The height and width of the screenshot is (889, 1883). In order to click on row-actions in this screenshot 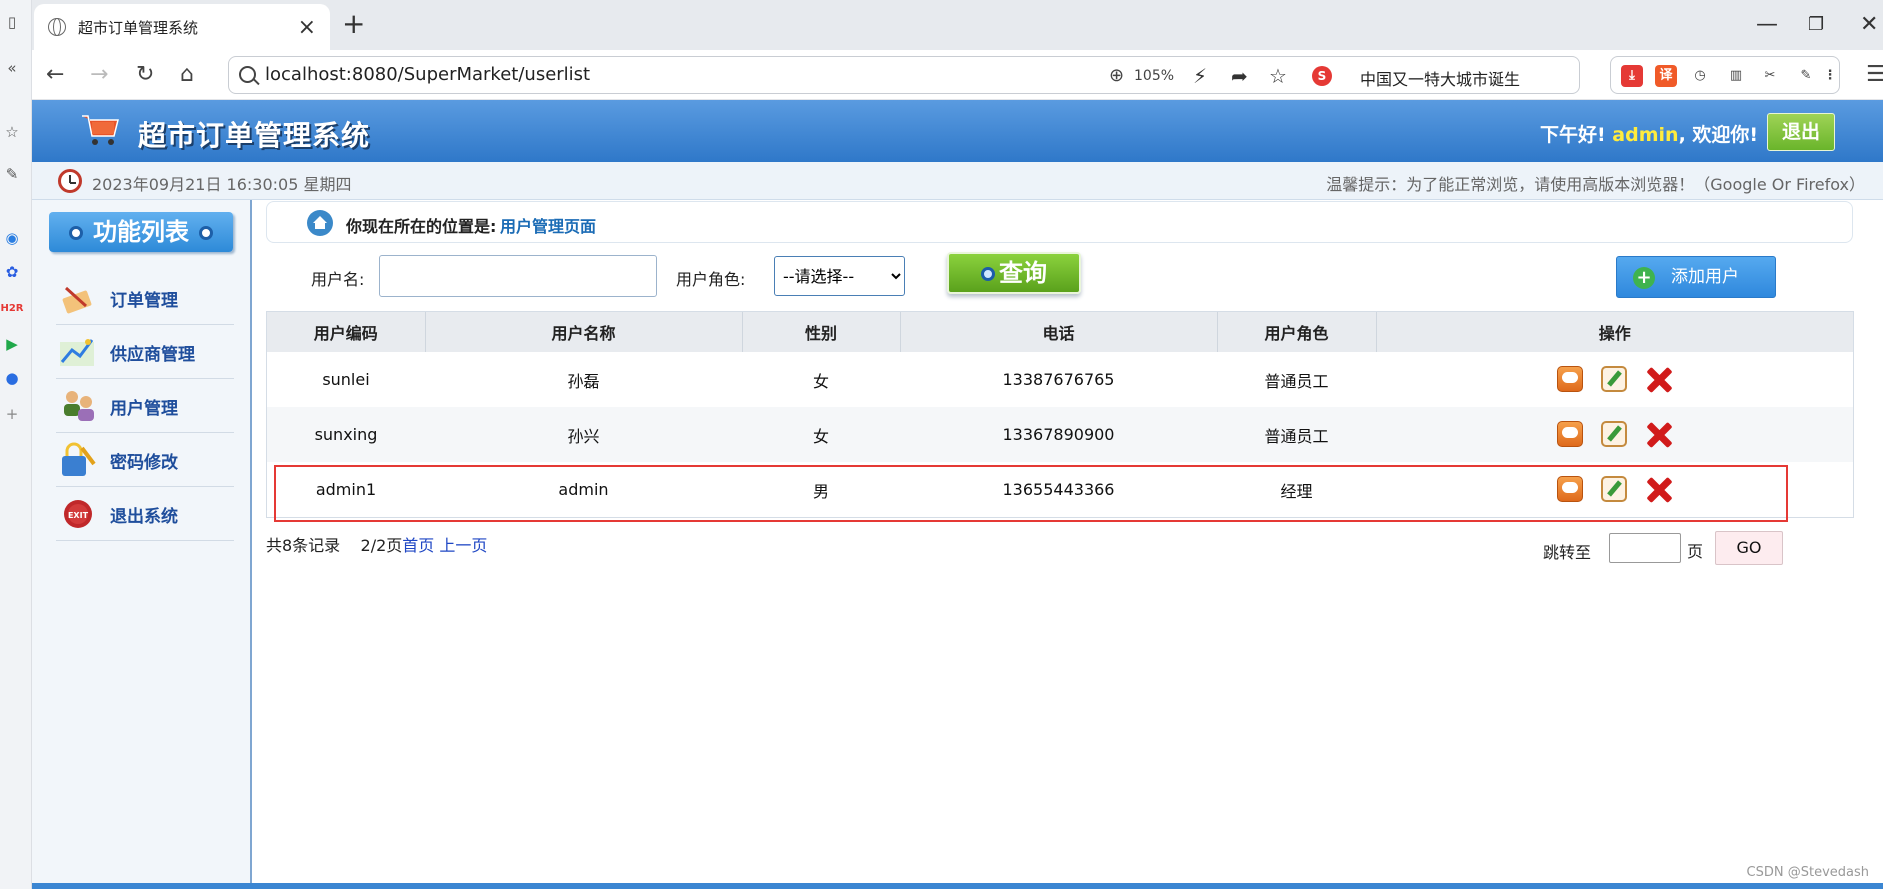, I will do `click(1614, 489)`.